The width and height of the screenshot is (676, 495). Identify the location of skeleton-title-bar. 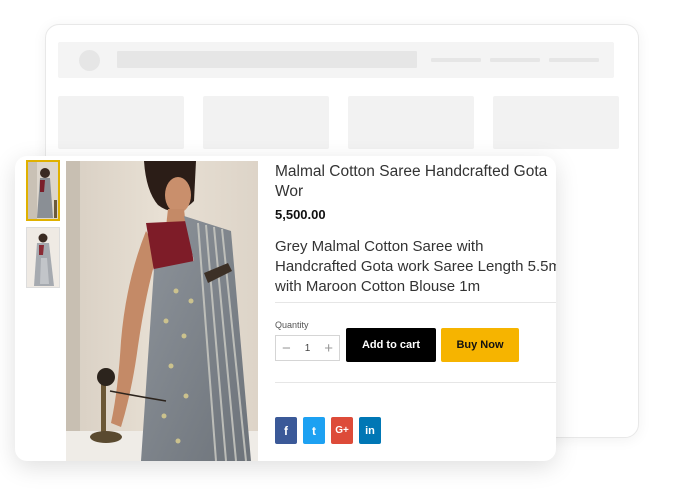
(267, 59).